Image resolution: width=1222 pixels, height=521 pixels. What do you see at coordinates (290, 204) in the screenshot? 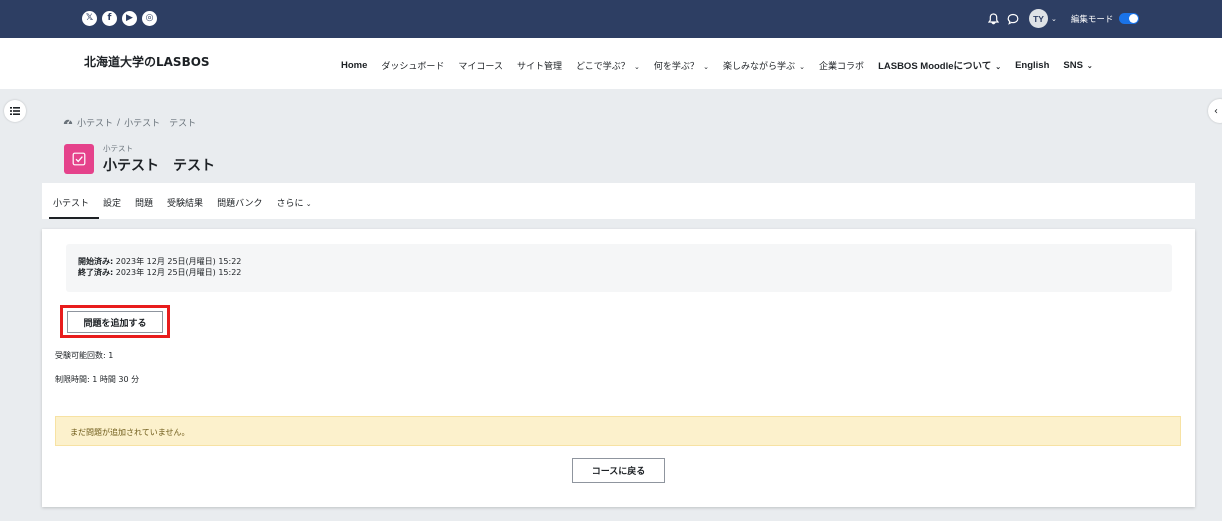
I see `tab-label: さらに` at bounding box center [290, 204].